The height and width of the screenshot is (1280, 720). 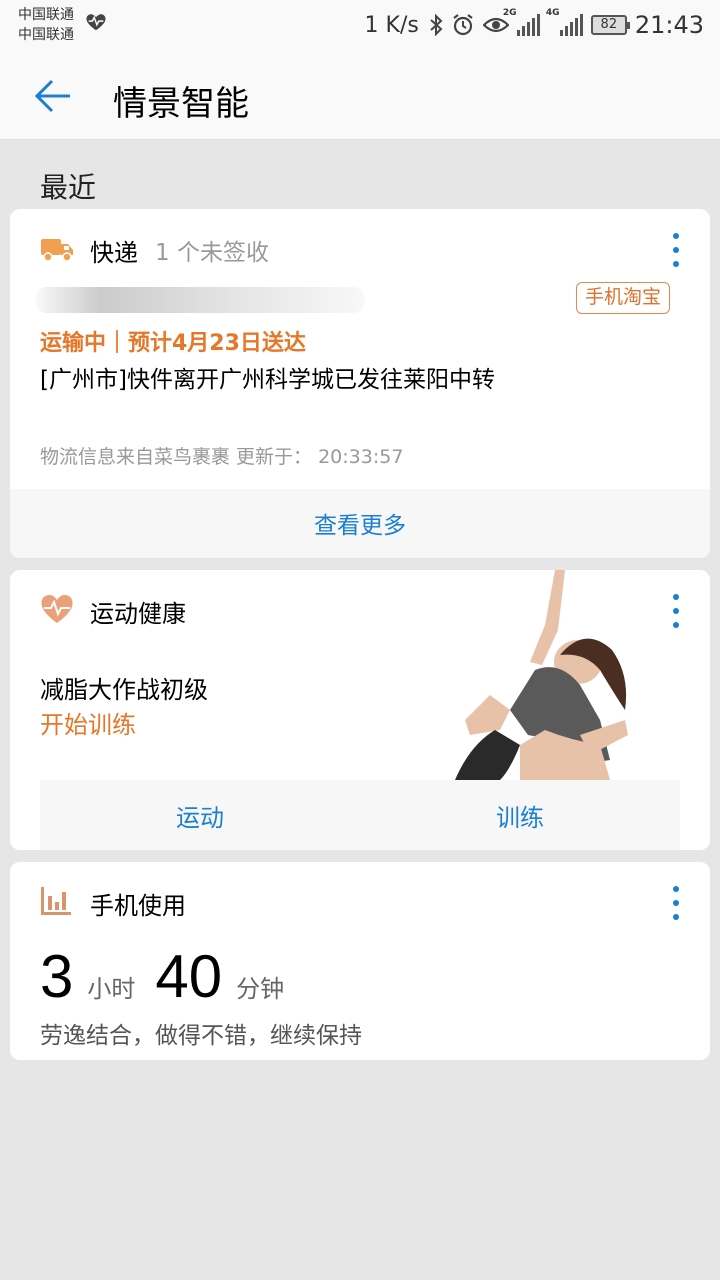 What do you see at coordinates (138, 906) in the screenshot?
I see `usage-title: 手机使用` at bounding box center [138, 906].